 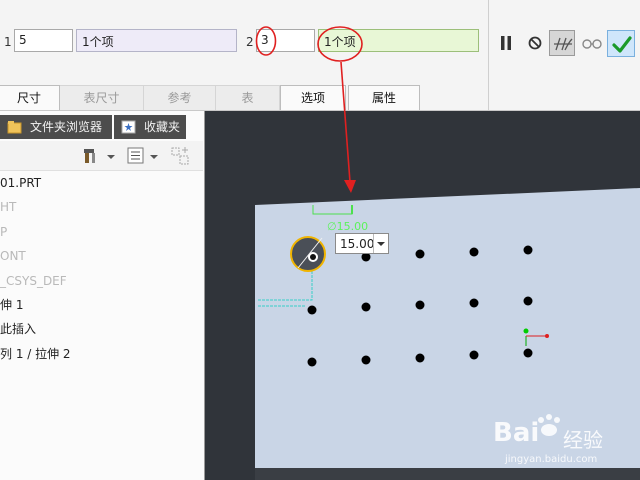 I want to click on watermark-cn: 经验, so click(x=583, y=440).